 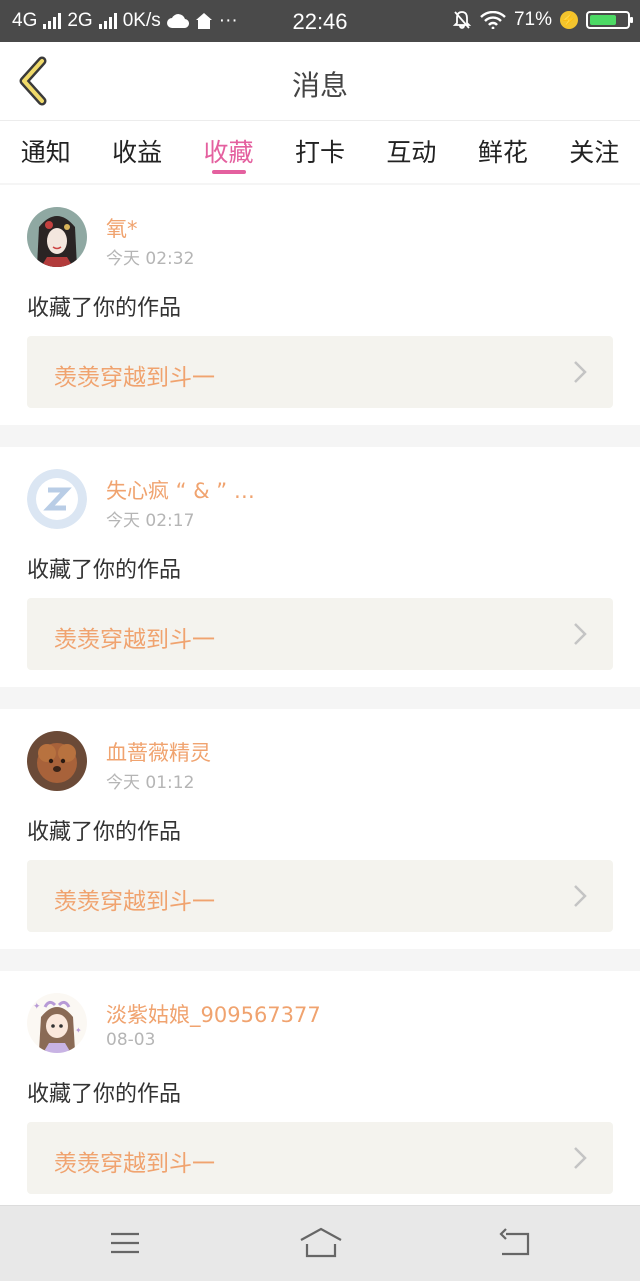 I want to click on system-nav-bar, so click(x=320, y=1243).